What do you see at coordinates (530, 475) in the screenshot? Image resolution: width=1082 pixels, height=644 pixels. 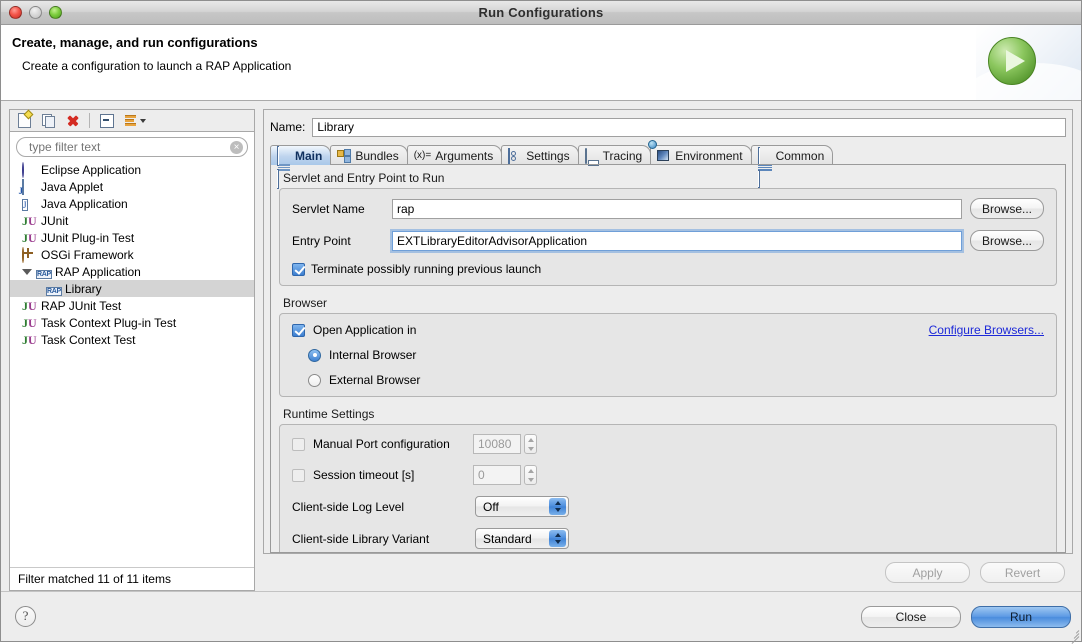 I see `session-timeout-spin-buttons` at bounding box center [530, 475].